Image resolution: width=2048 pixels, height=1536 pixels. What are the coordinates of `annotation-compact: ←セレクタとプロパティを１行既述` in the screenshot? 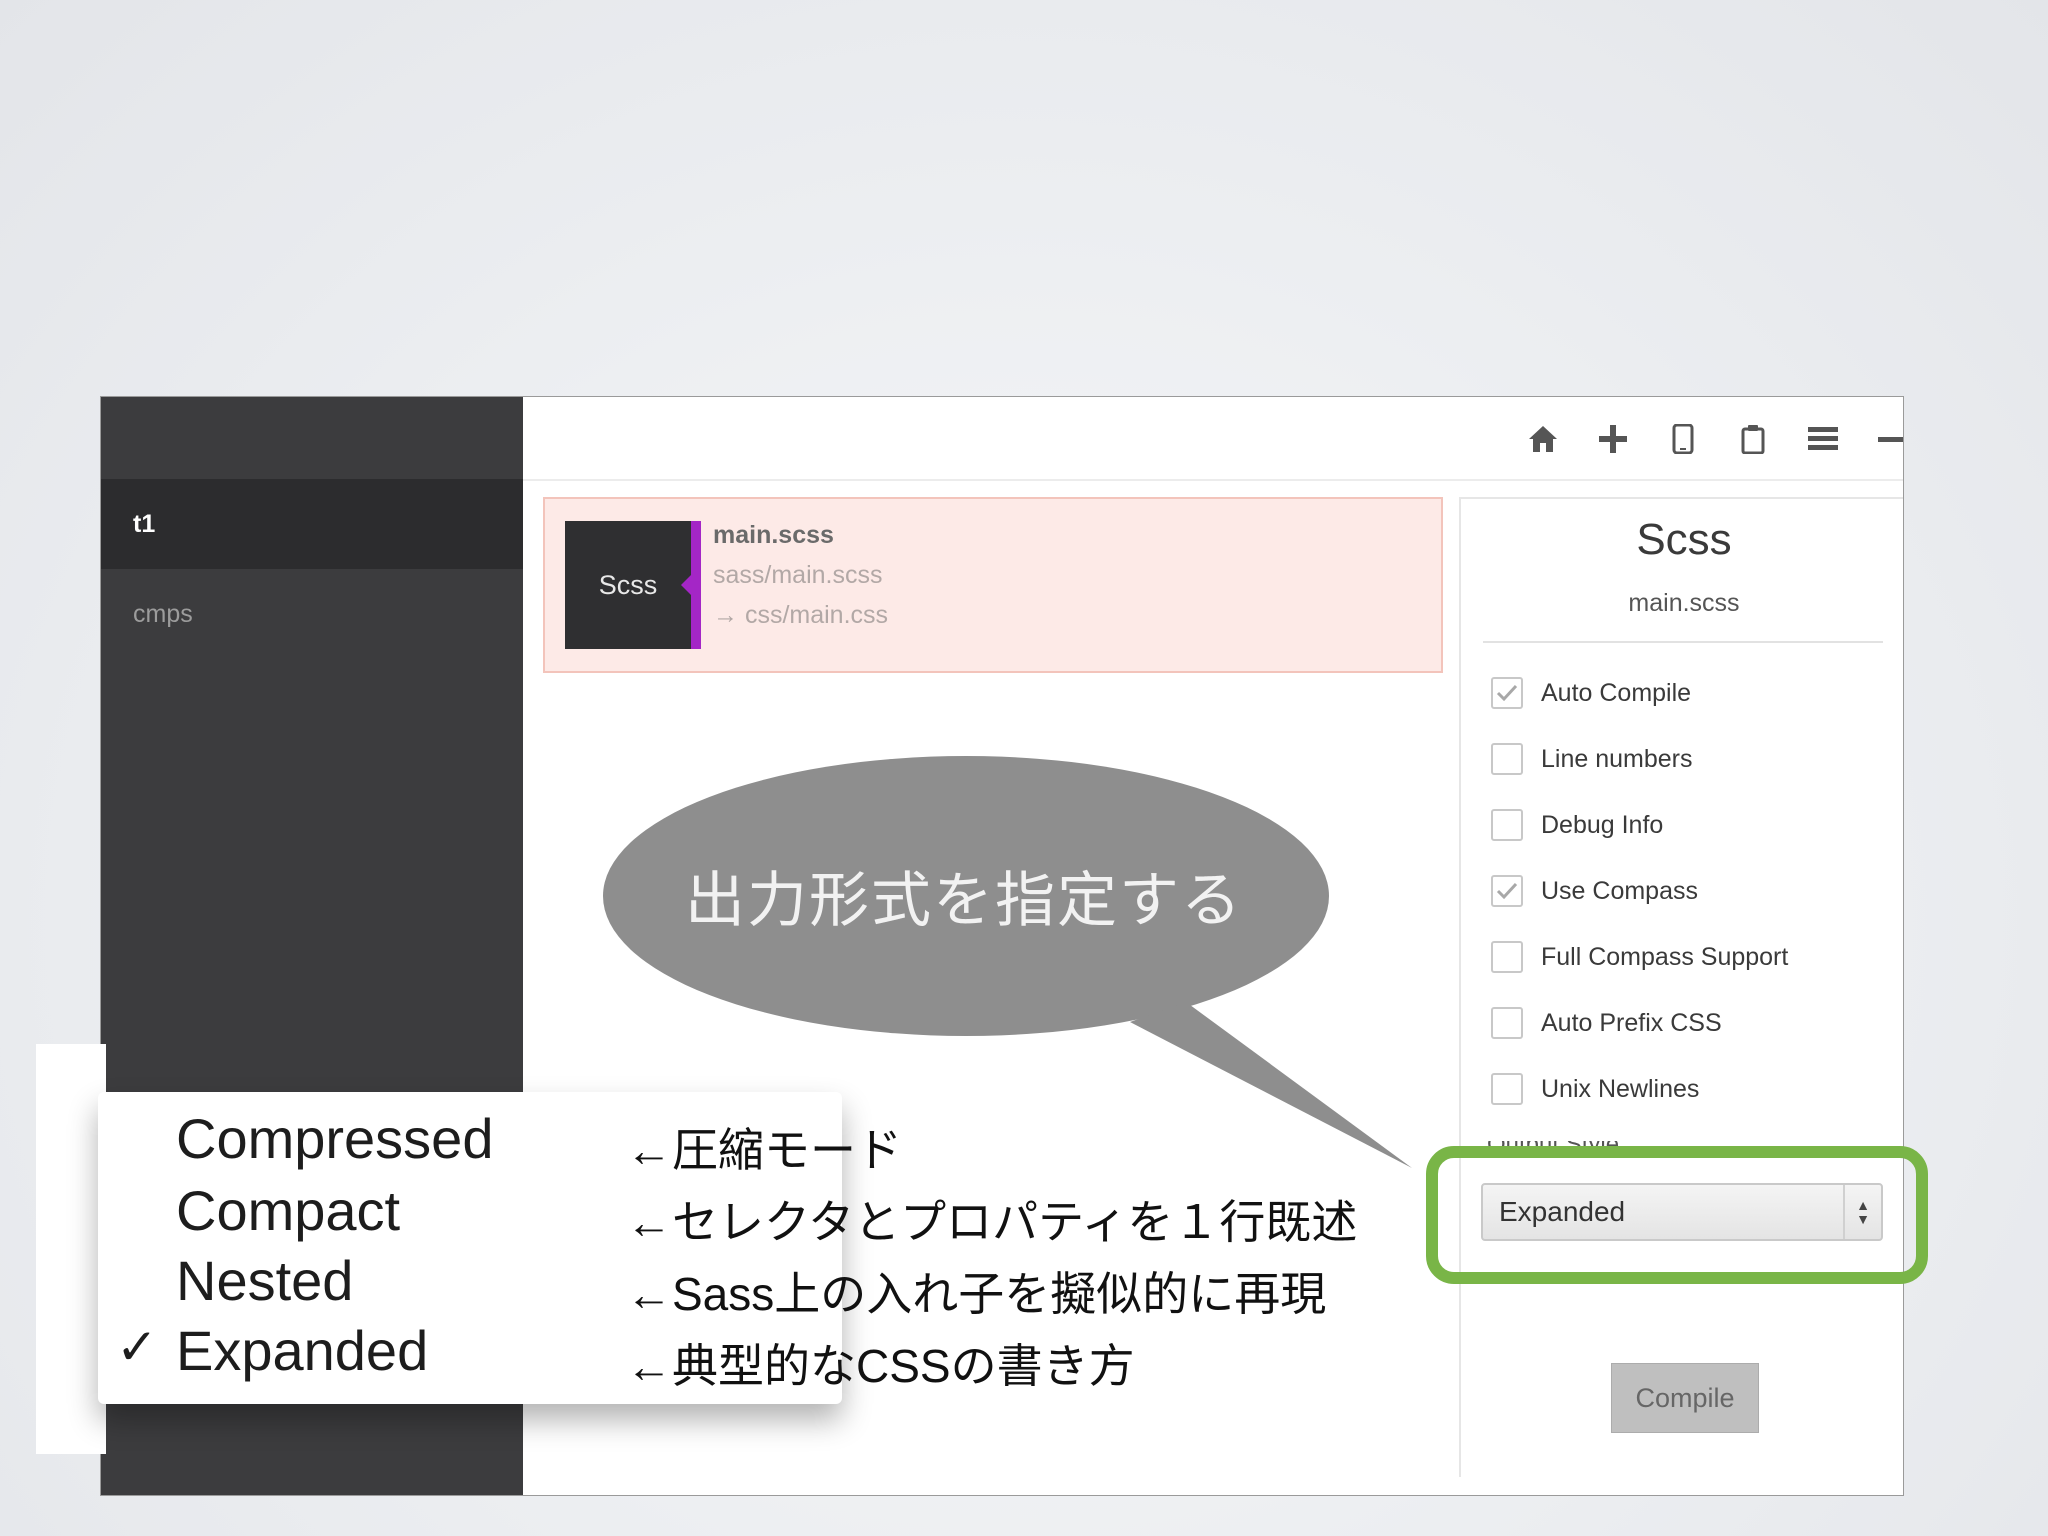 It's located at (992, 1222).